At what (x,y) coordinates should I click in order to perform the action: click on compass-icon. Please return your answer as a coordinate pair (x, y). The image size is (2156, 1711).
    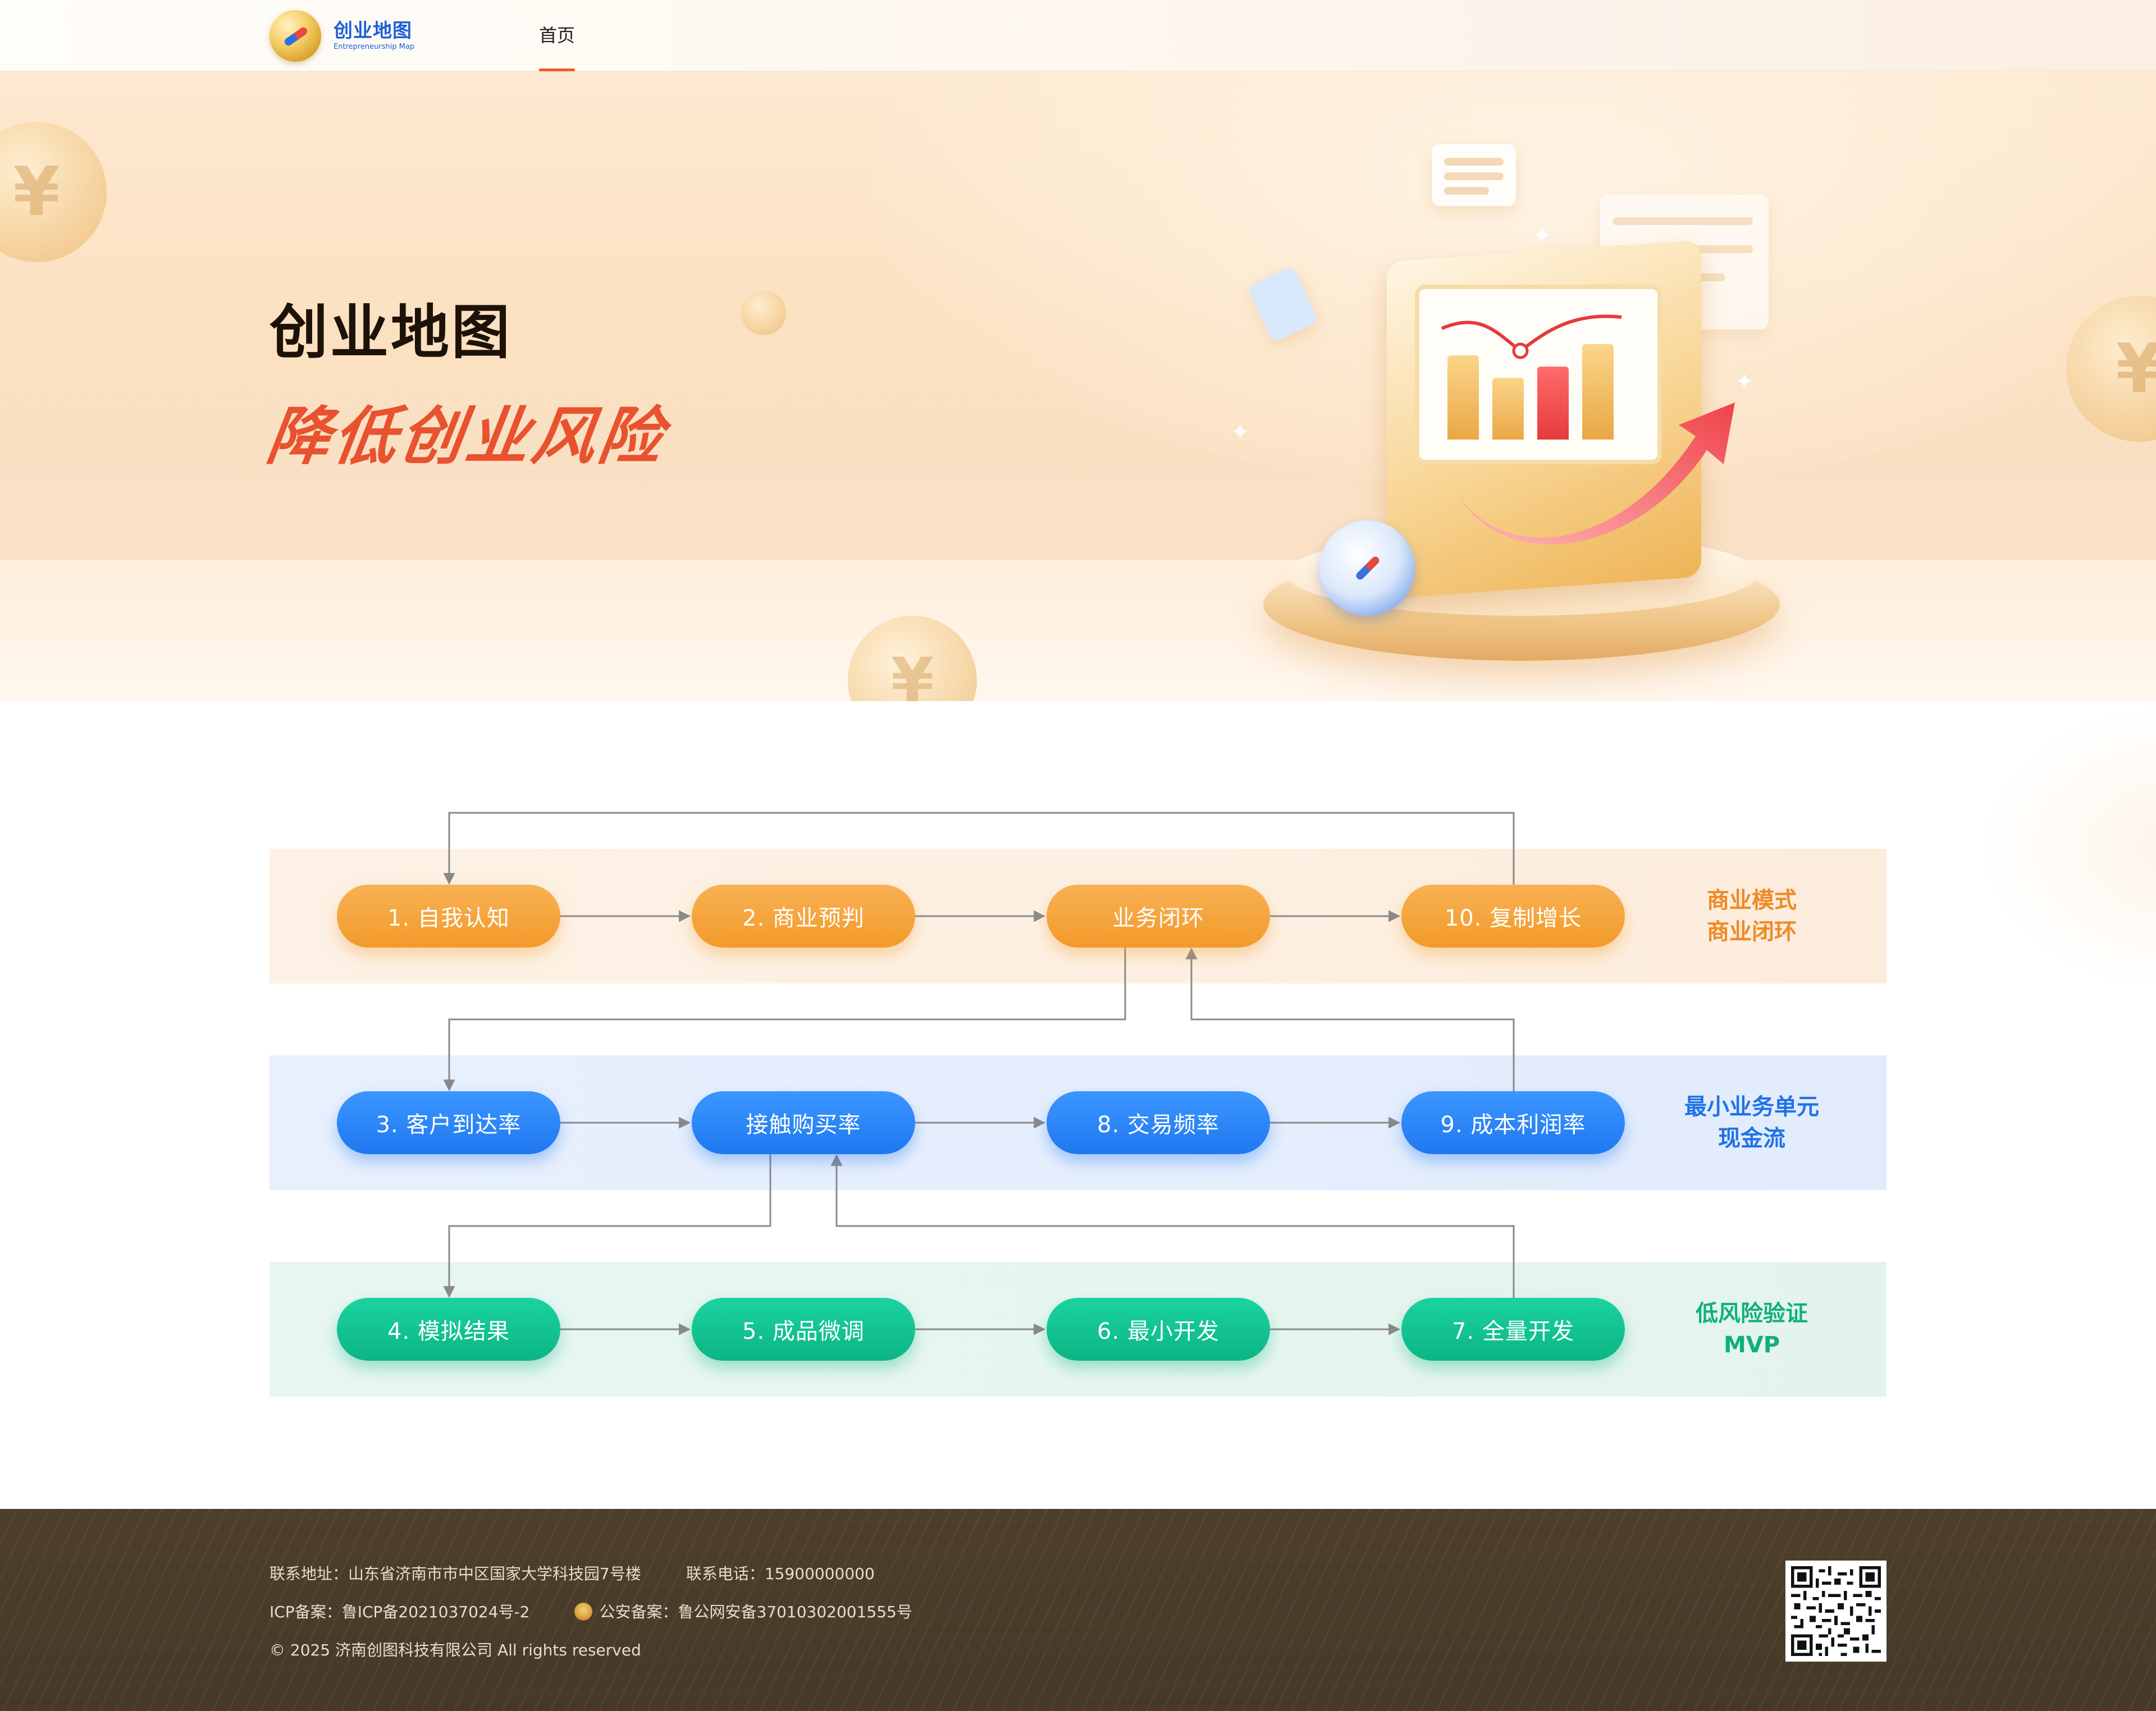
    Looking at the image, I should click on (1367, 568).